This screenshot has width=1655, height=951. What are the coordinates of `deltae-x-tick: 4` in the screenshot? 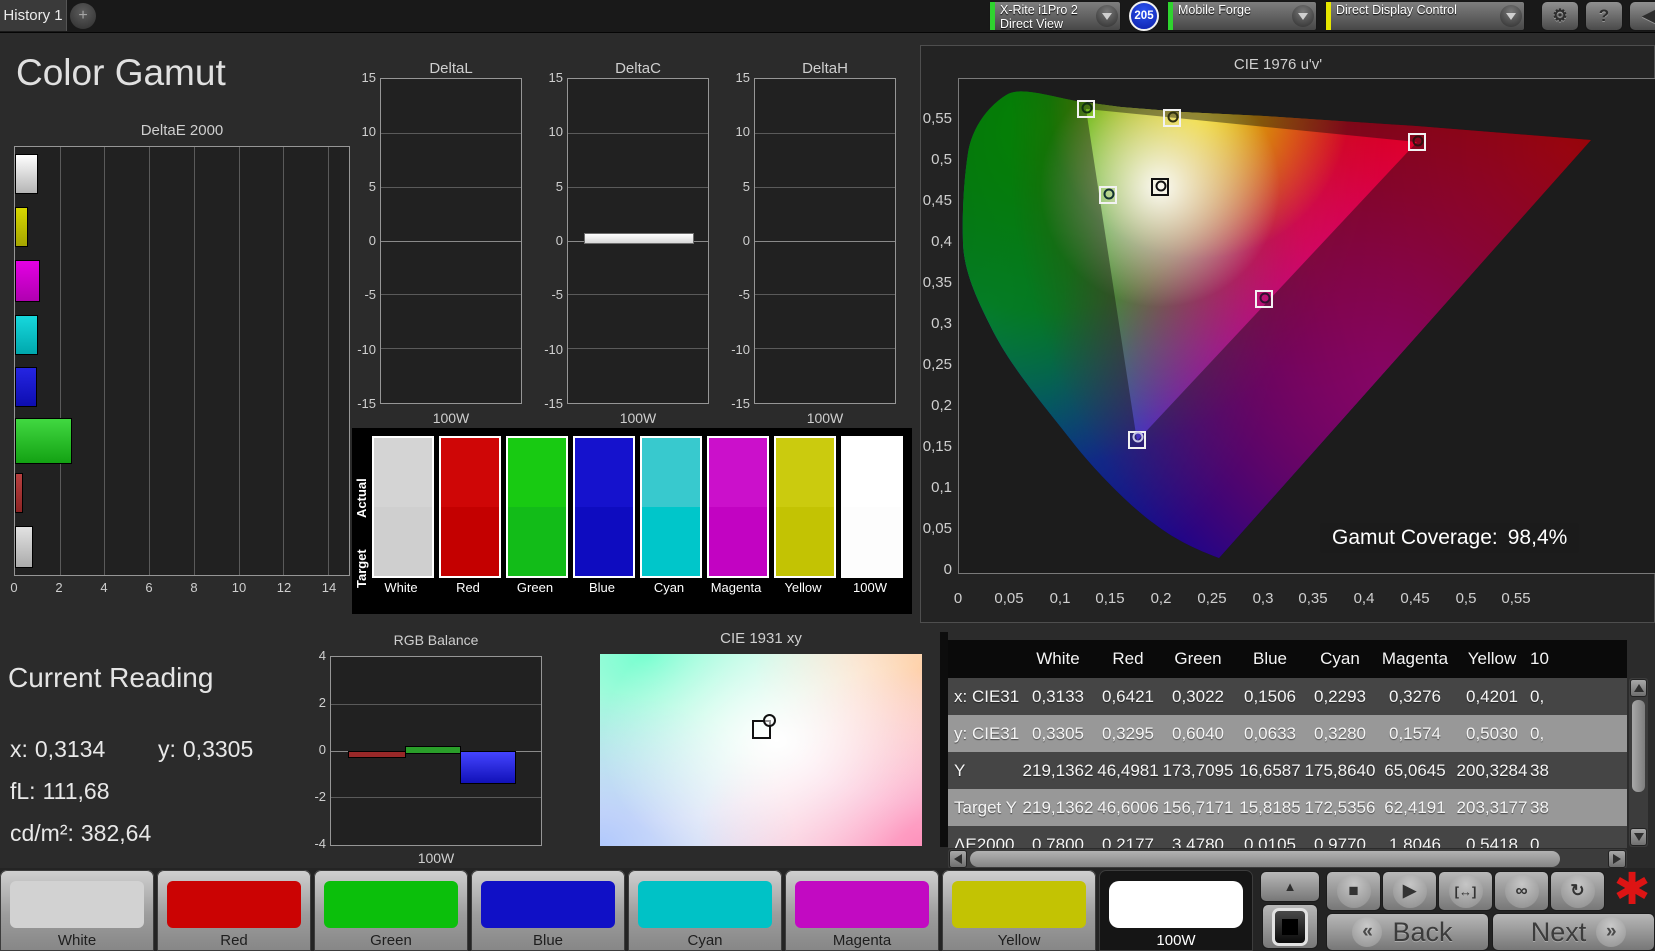 It's located at (104, 587).